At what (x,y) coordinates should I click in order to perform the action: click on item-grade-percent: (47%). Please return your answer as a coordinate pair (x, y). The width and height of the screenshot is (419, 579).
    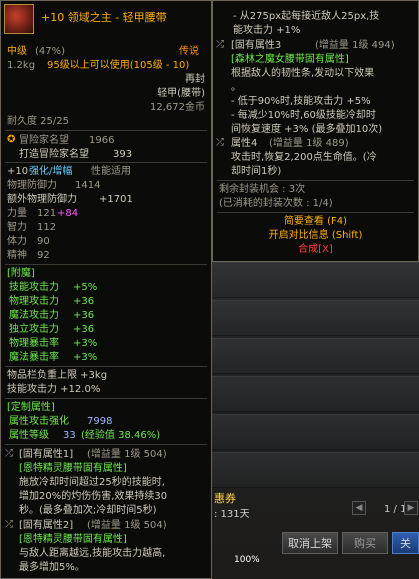
    Looking at the image, I should click on (50, 51).